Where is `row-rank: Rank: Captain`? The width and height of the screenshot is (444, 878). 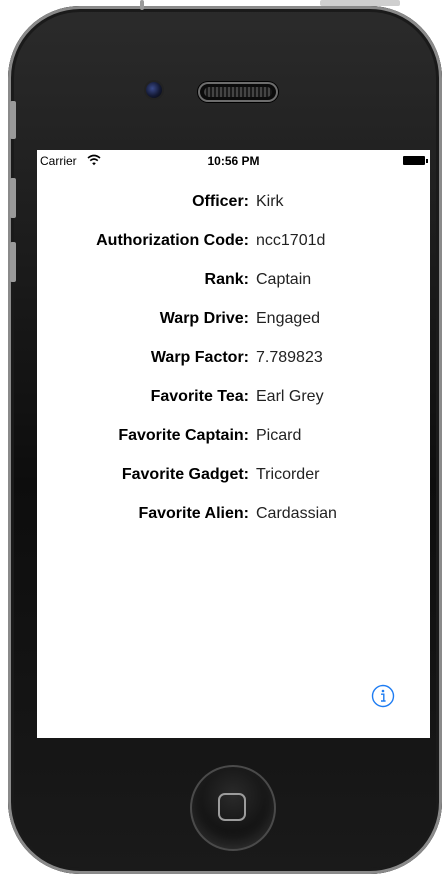
row-rank: Rank: Captain is located at coordinates (233, 287).